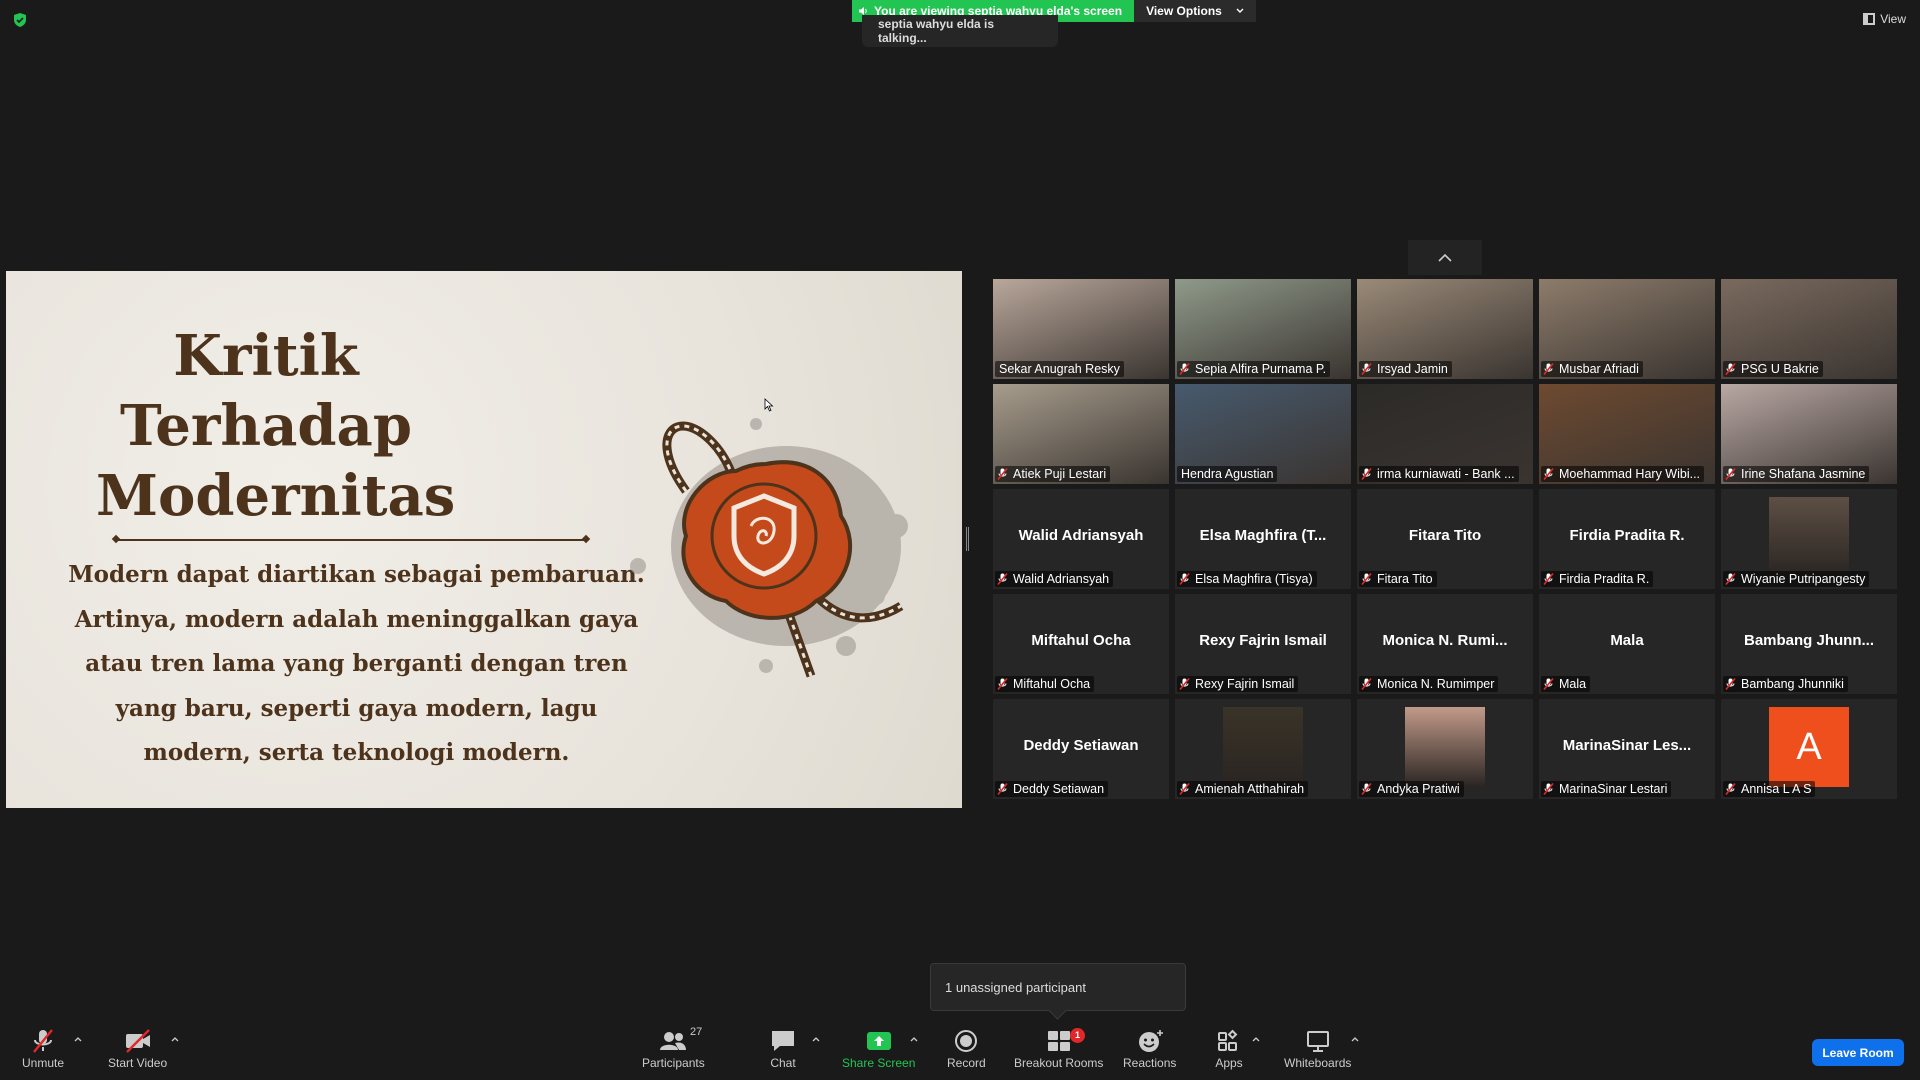  I want to click on participant-tile: Atiek Puji Lestari, so click(1081, 434).